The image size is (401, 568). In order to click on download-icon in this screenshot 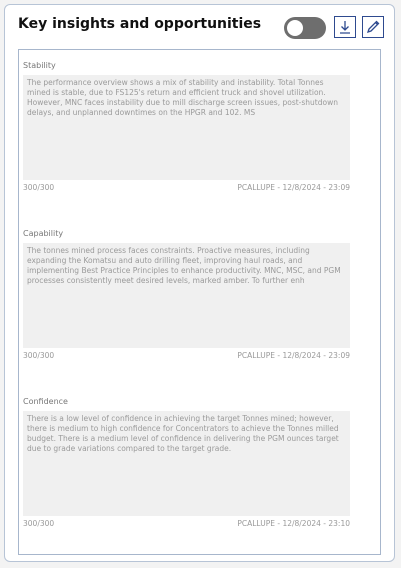, I will do `click(345, 27)`.